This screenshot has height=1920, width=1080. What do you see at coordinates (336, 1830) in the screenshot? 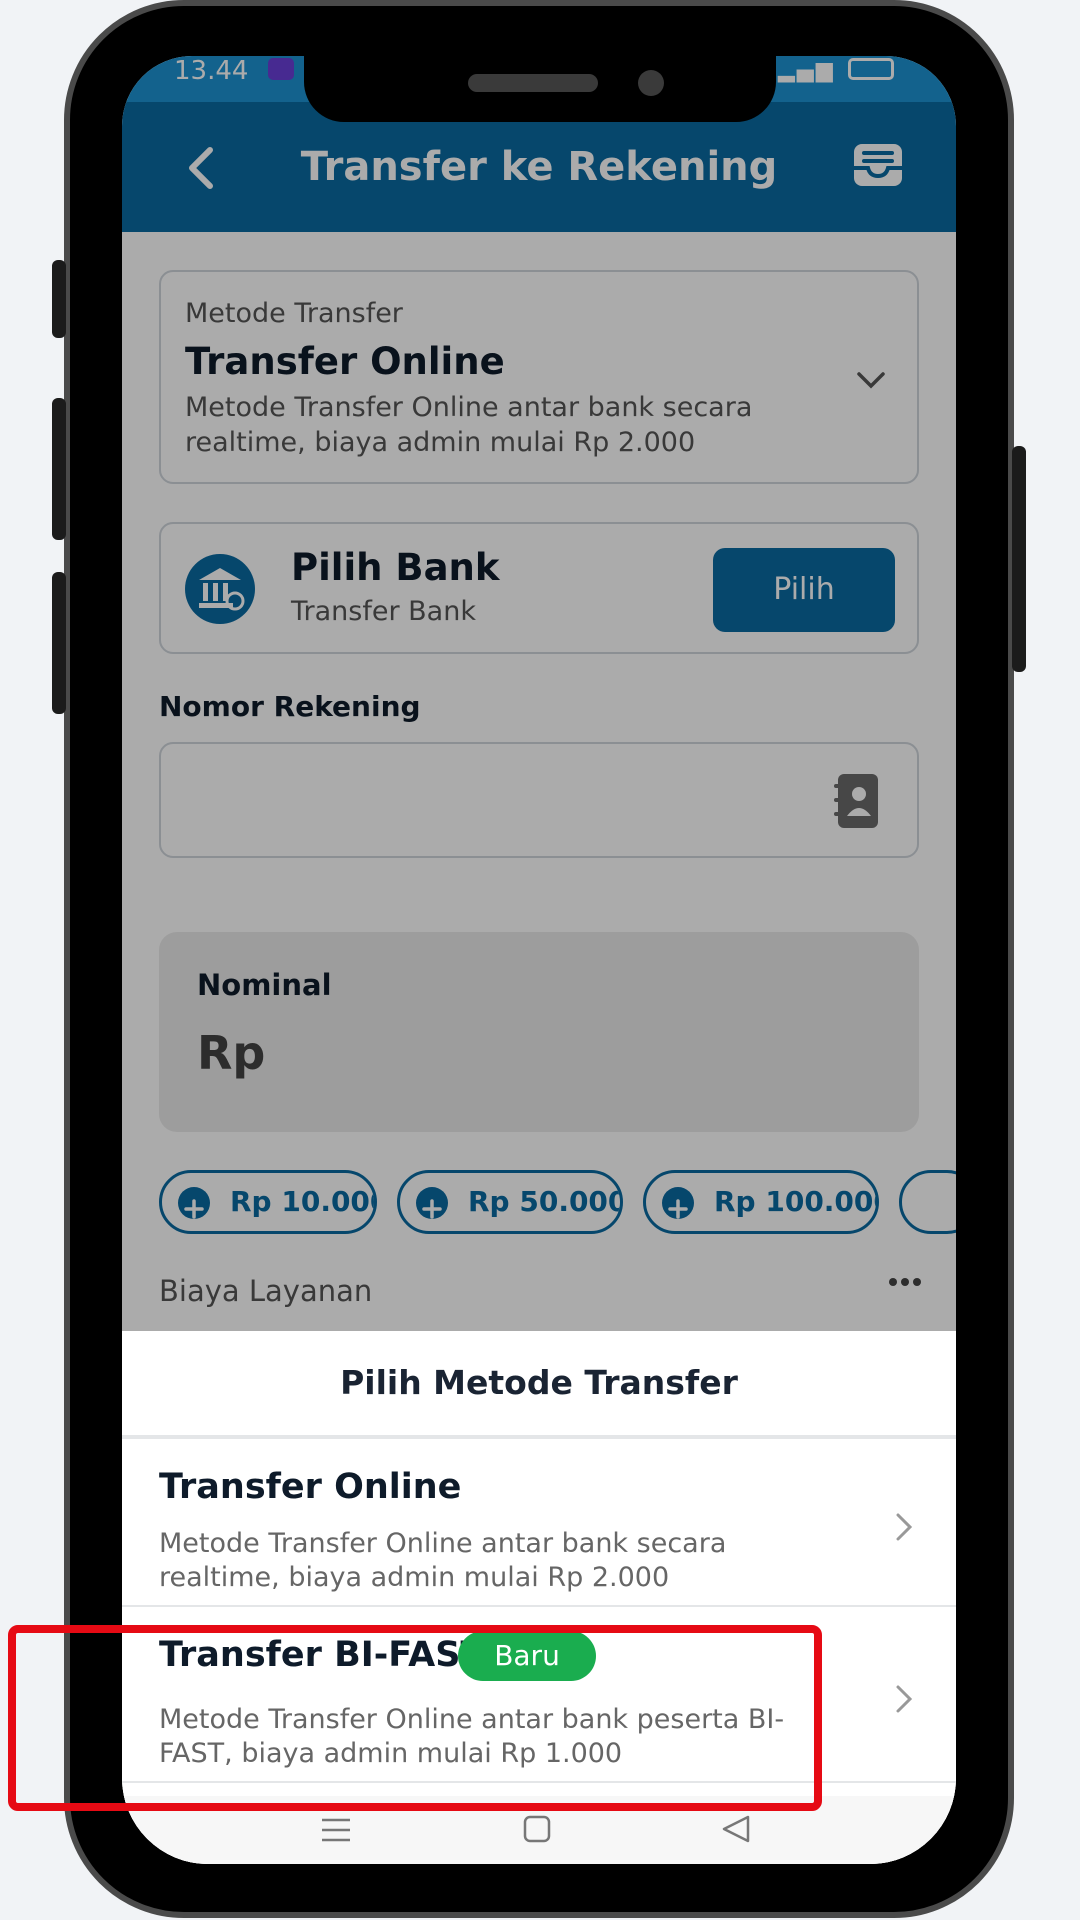
I see `nav-menu-icon` at bounding box center [336, 1830].